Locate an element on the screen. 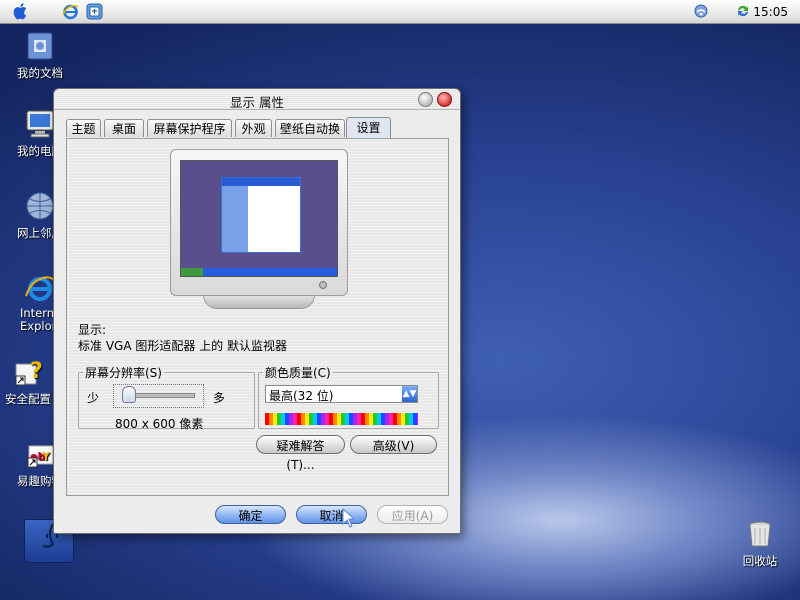  color-quality-group: 颜色质量(C) 最高(32 位) ▲▼ is located at coordinates (348, 396).